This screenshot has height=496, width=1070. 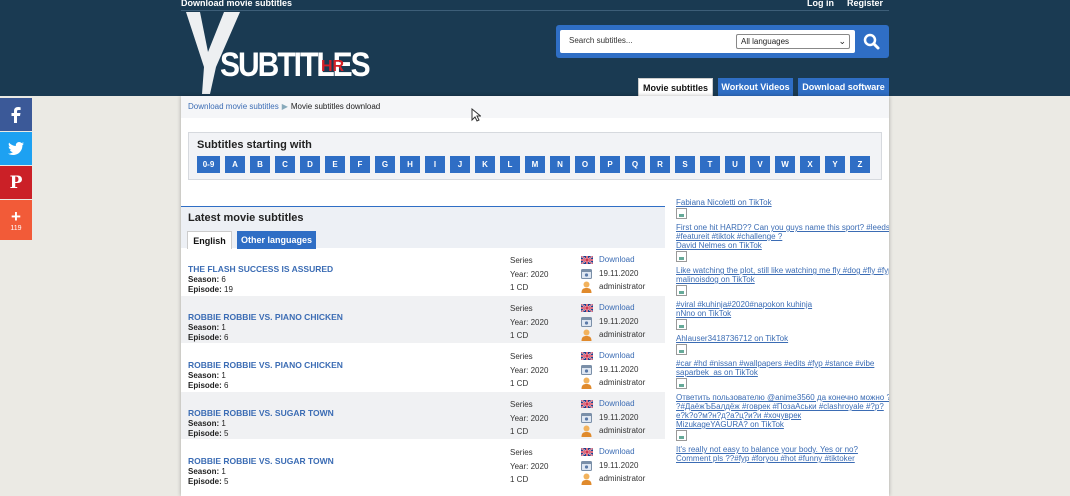 What do you see at coordinates (835, 164) in the screenshot?
I see `letter-button-y: Y` at bounding box center [835, 164].